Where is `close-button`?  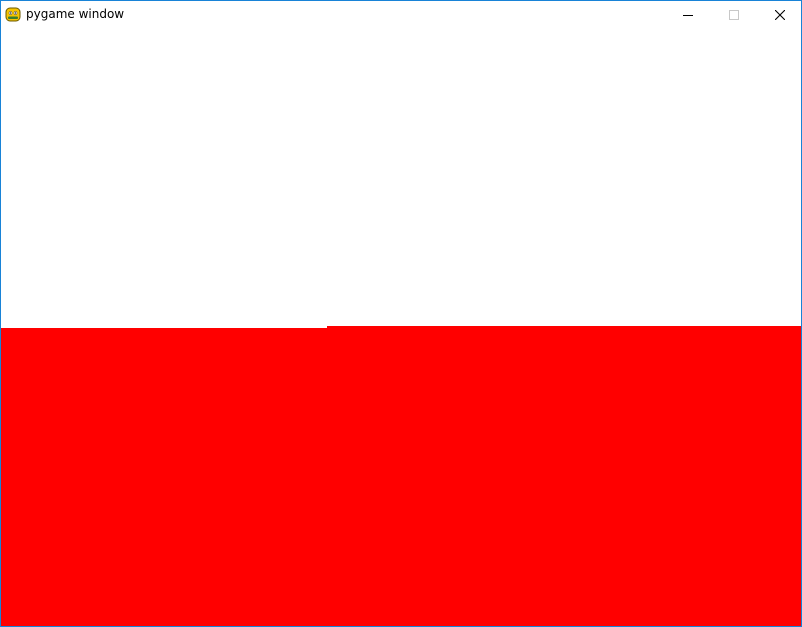
close-button is located at coordinates (779, 14).